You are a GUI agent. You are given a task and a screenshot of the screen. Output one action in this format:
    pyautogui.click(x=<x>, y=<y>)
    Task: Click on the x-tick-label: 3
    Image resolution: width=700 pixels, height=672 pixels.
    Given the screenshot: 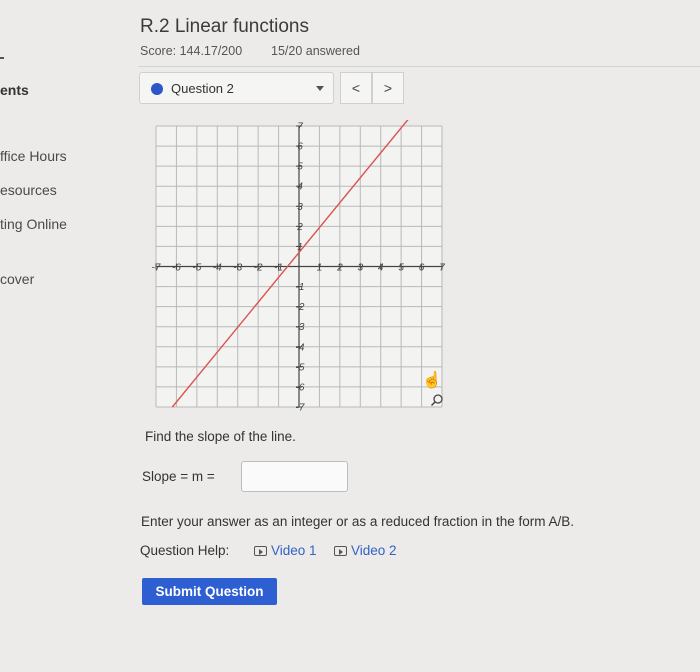 What is the action you would take?
    pyautogui.click(x=361, y=268)
    